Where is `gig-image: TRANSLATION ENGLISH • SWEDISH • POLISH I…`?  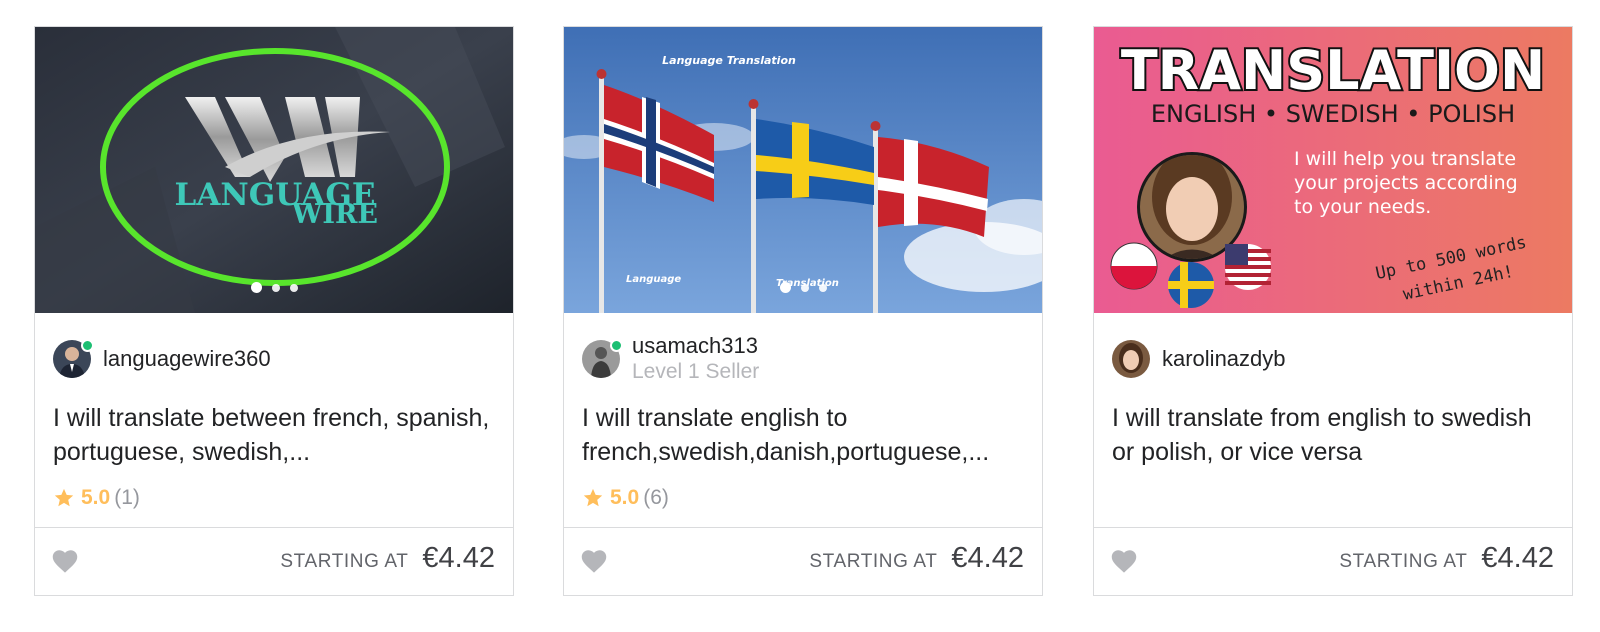
gig-image: TRANSLATION ENGLISH • SWEDISH • POLISH I… is located at coordinates (1333, 170).